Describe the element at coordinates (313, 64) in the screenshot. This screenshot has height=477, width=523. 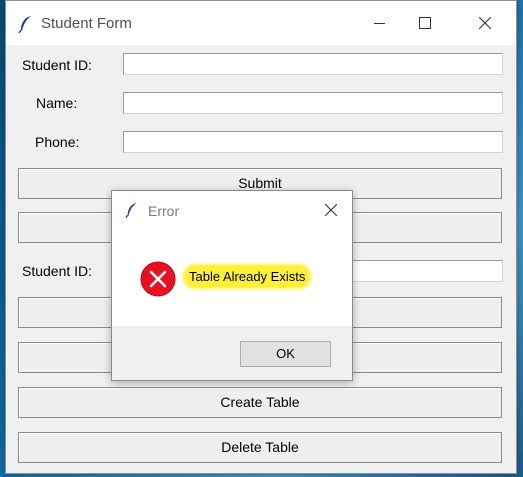
I see `student-id-input` at that location.